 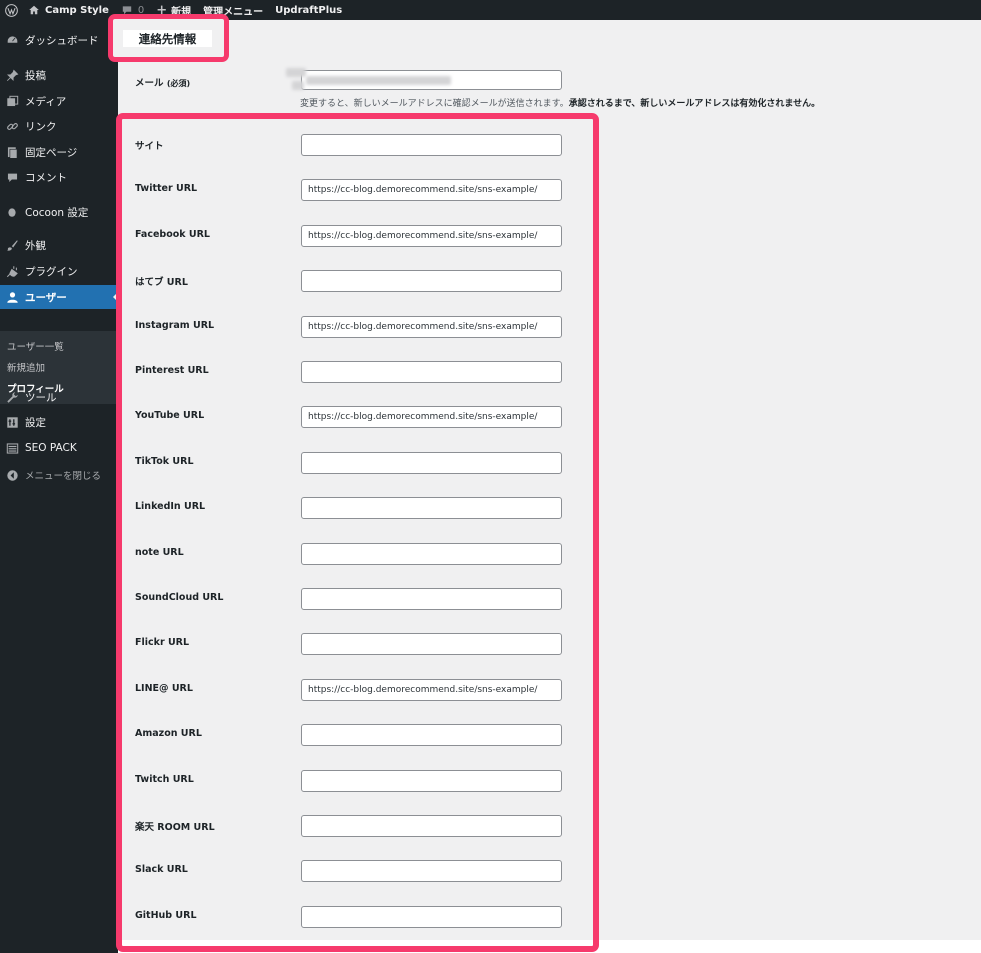 I want to click on sidebar-item-label: リンク, so click(x=41, y=126).